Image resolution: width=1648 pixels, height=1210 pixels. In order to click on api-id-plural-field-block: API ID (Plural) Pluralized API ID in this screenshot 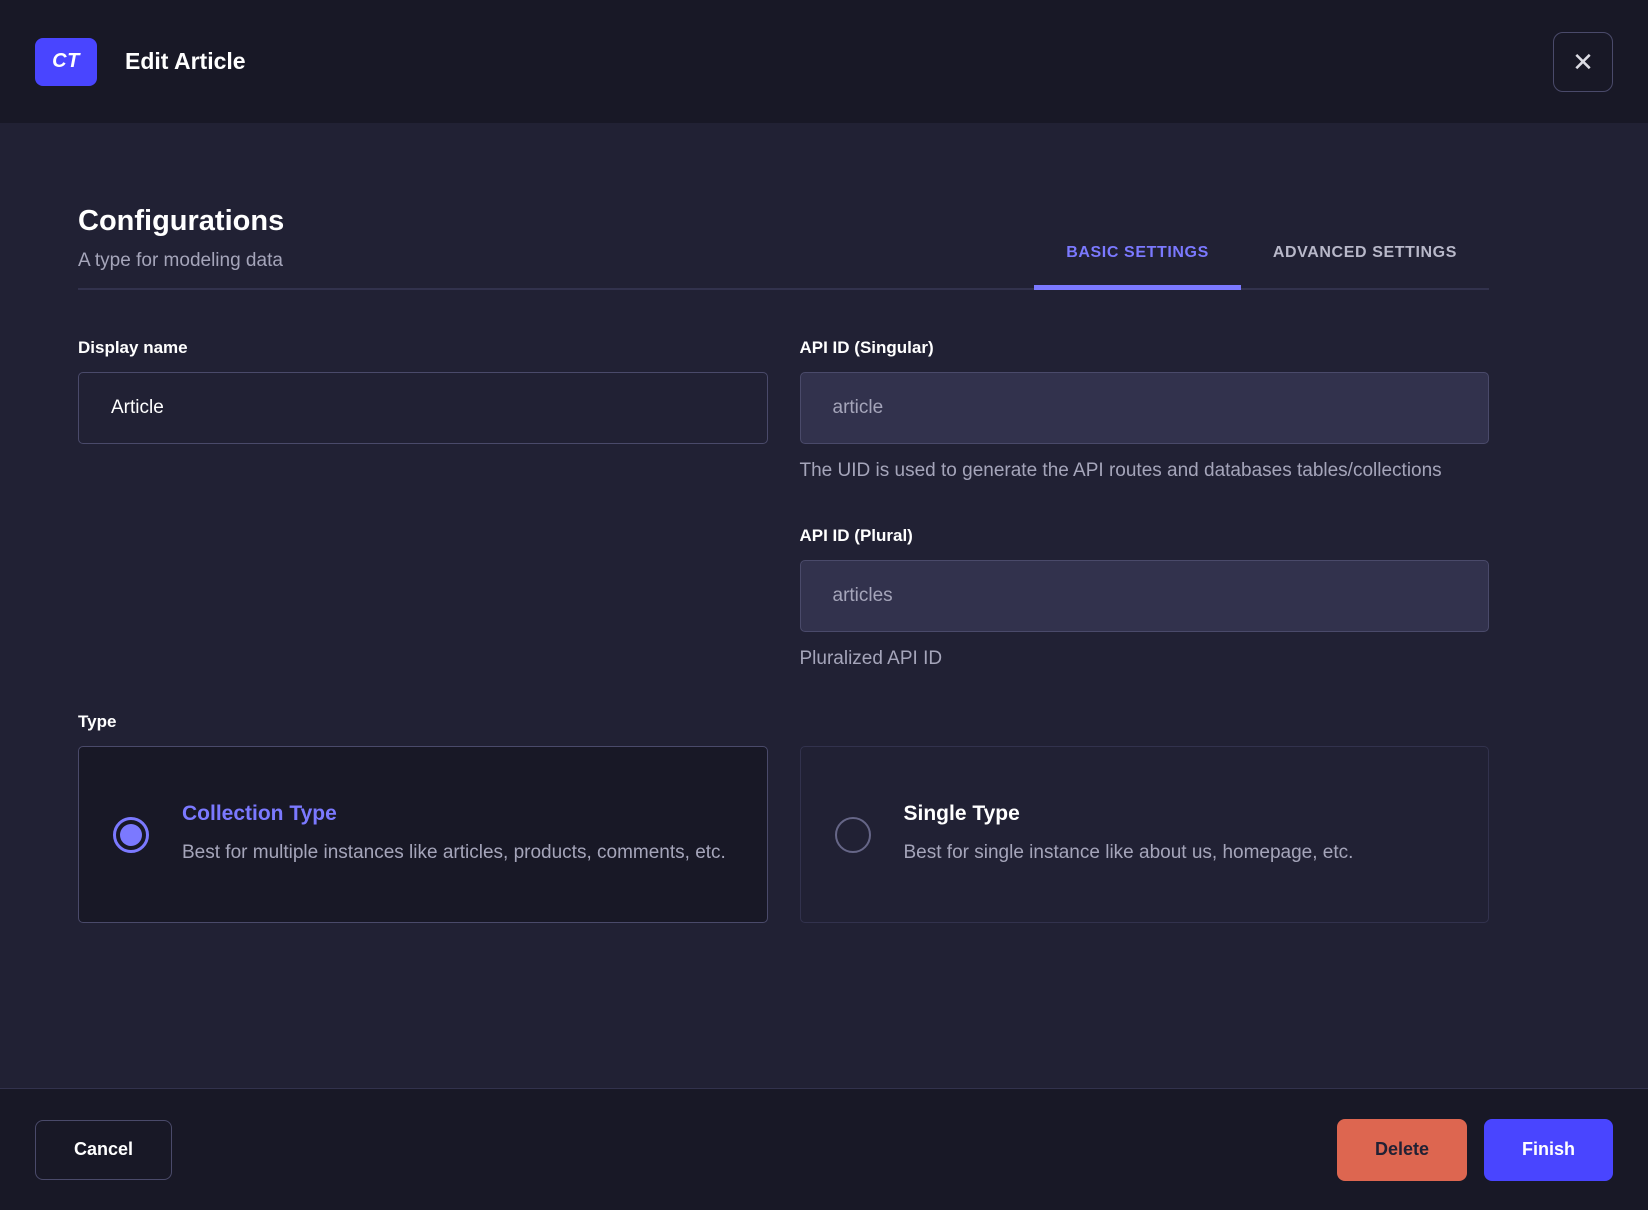, I will do `click(1144, 600)`.